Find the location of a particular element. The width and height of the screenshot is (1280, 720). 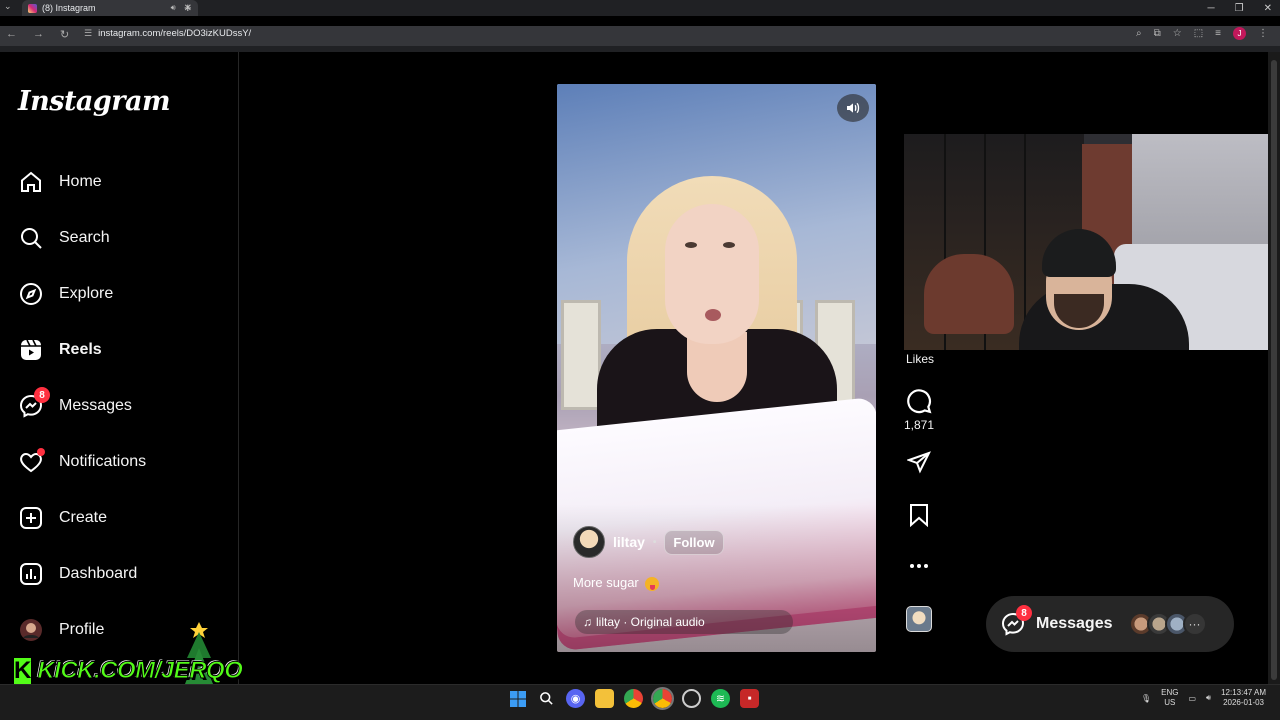

audio-label: liltay · Original audio is located at coordinates (650, 622).